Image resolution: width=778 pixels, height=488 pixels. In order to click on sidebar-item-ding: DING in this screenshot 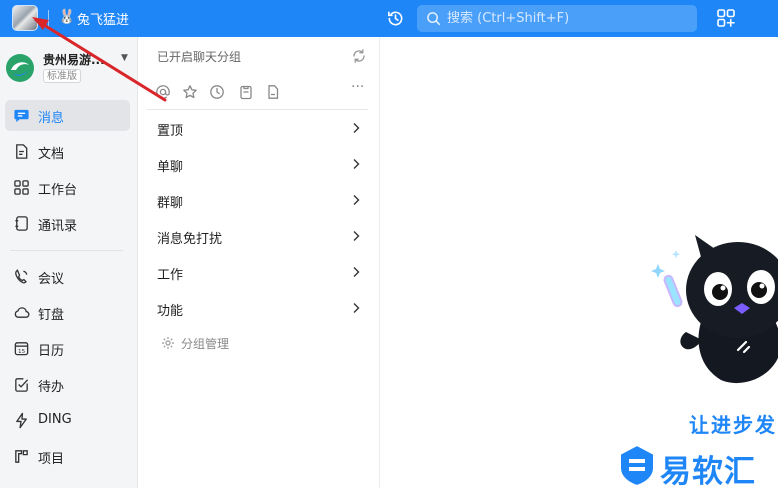, I will do `click(67, 420)`.